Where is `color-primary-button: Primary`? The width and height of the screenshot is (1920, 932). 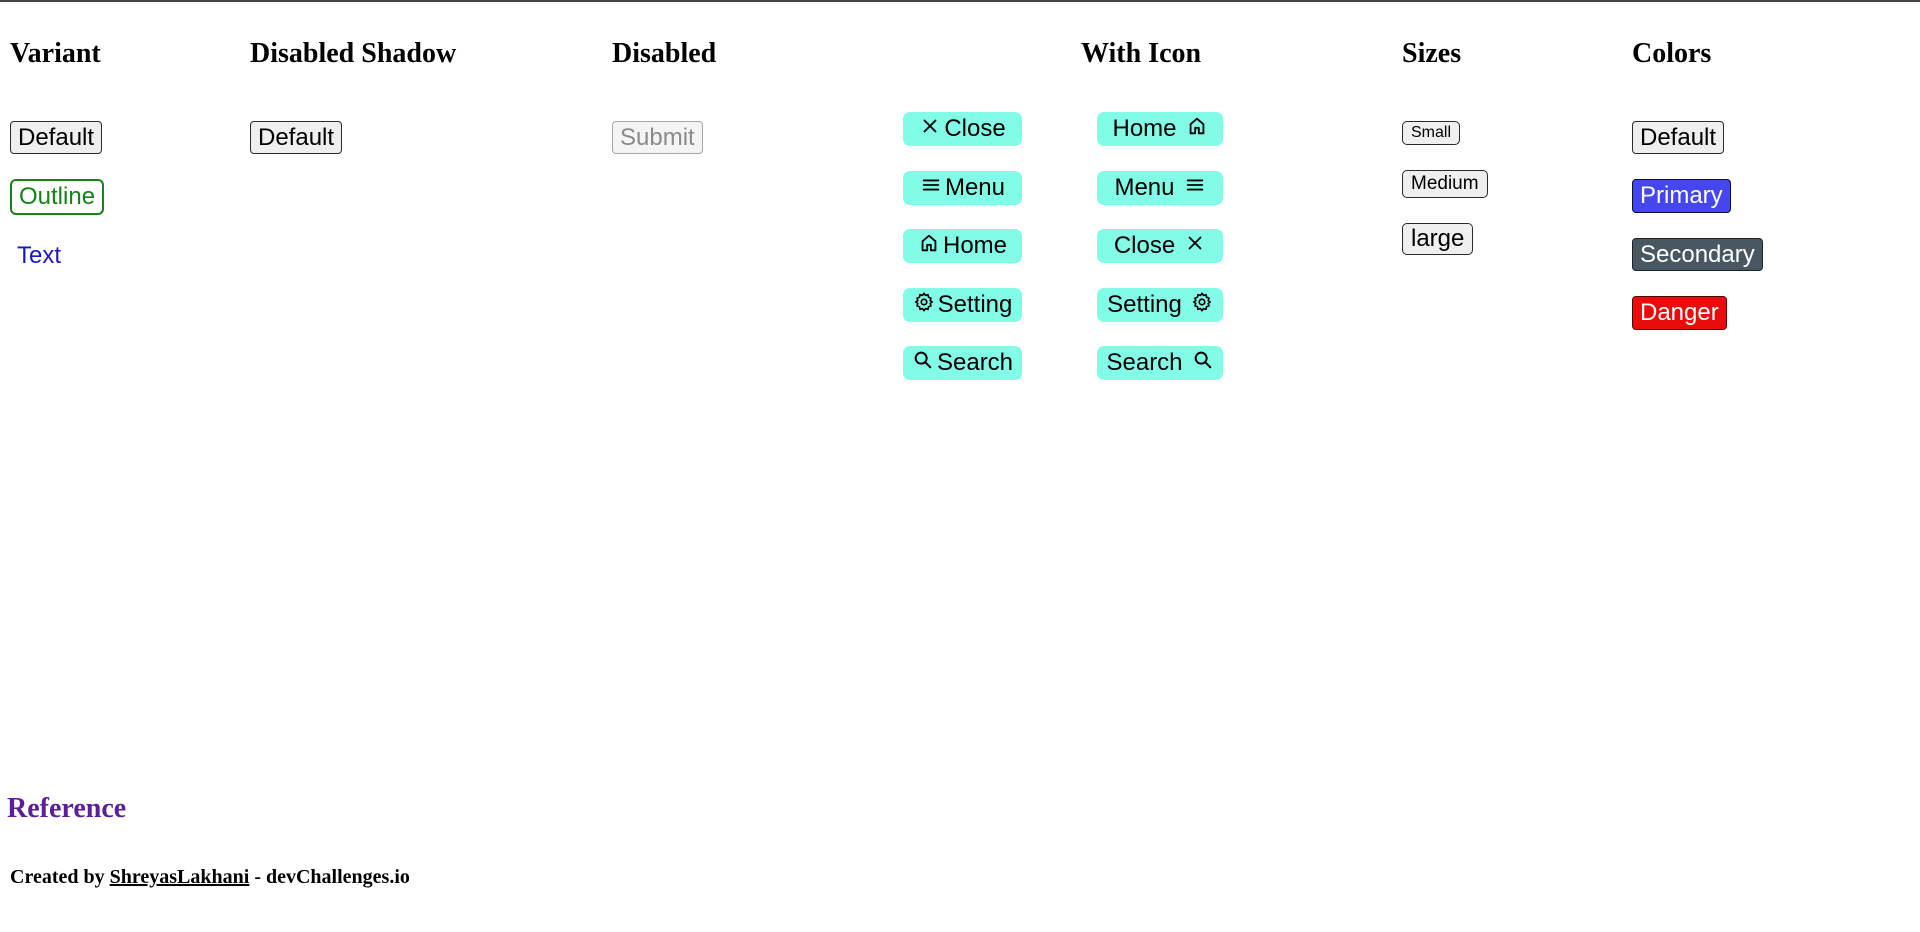 color-primary-button: Primary is located at coordinates (1681, 196).